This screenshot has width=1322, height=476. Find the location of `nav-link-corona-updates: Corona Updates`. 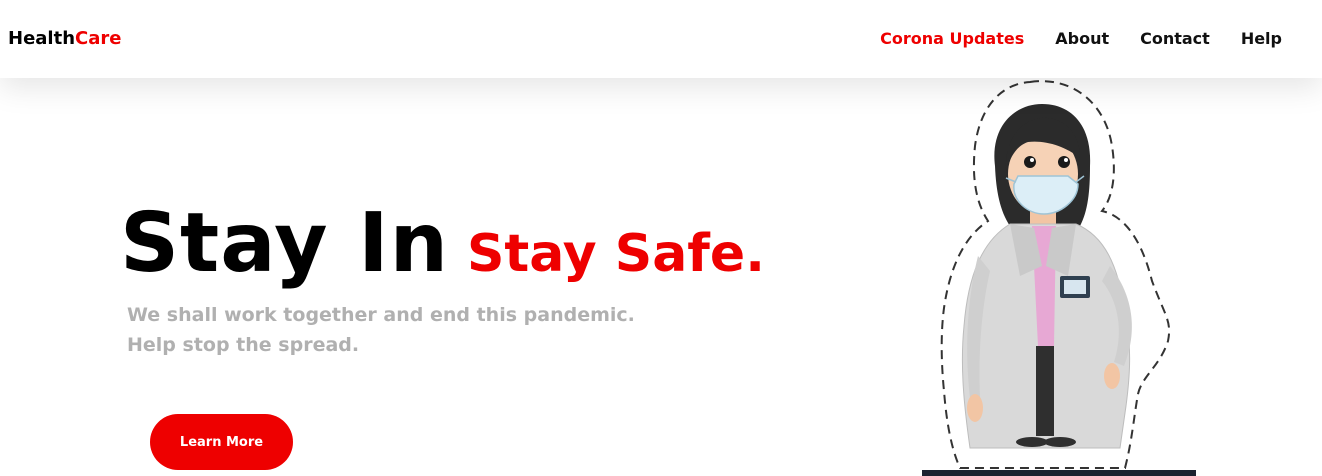

nav-link-corona-updates: Corona Updates is located at coordinates (952, 39).